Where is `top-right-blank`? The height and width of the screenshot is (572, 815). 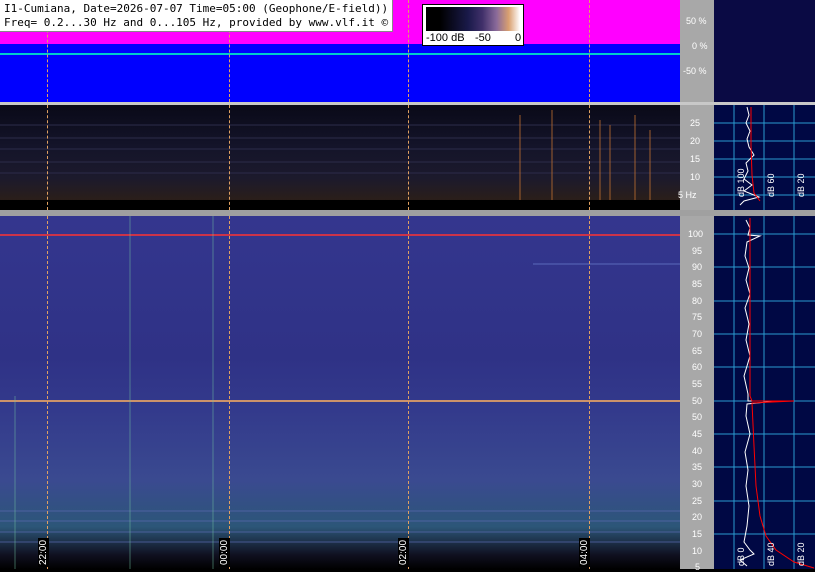
top-right-blank is located at coordinates (764, 51).